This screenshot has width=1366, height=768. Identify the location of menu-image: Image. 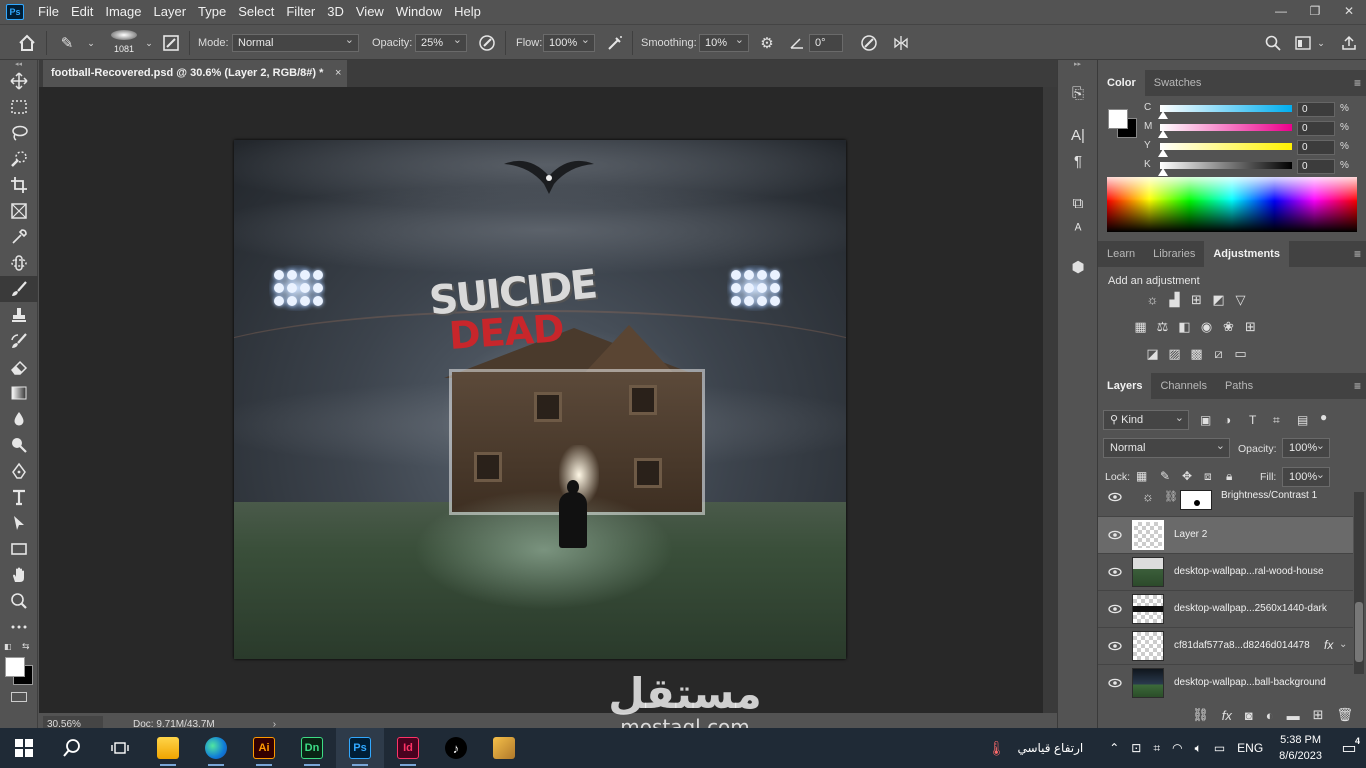
(123, 12).